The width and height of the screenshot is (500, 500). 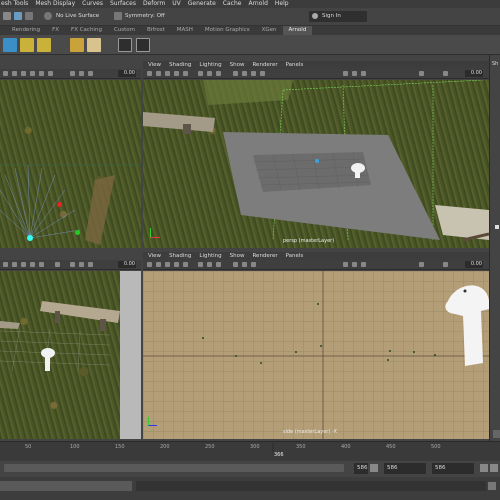 What do you see at coordinates (492, 486) in the screenshot?
I see `script-editor-icon` at bounding box center [492, 486].